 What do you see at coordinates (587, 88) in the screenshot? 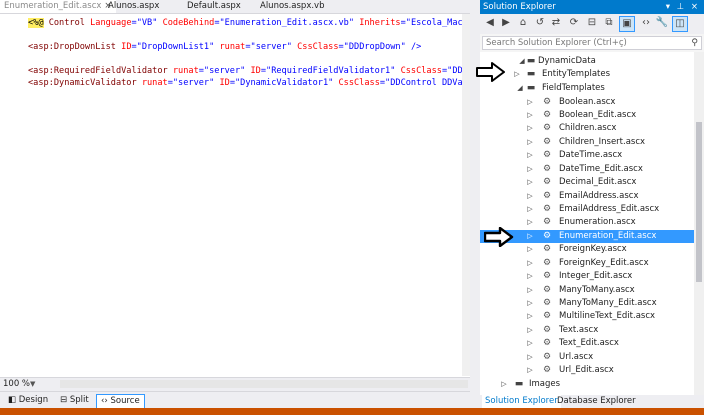
I see `tree-item-fieldtemplates: ◢ ▬ FieldTemplates` at bounding box center [587, 88].